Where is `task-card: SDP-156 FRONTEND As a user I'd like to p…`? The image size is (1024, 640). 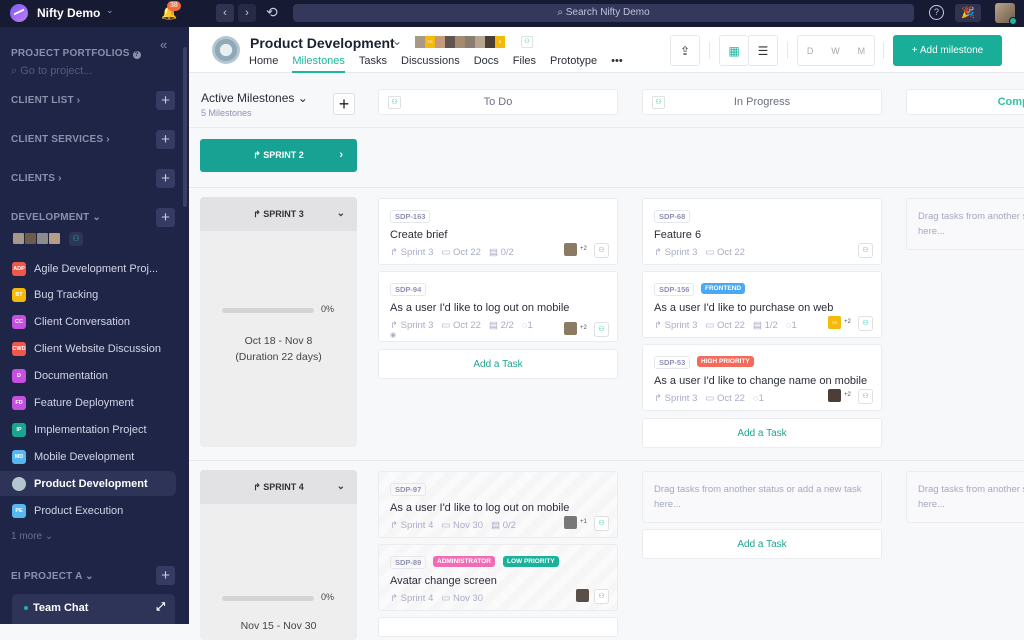 task-card: SDP-156 FRONTEND As a user I'd like to p… is located at coordinates (762, 304).